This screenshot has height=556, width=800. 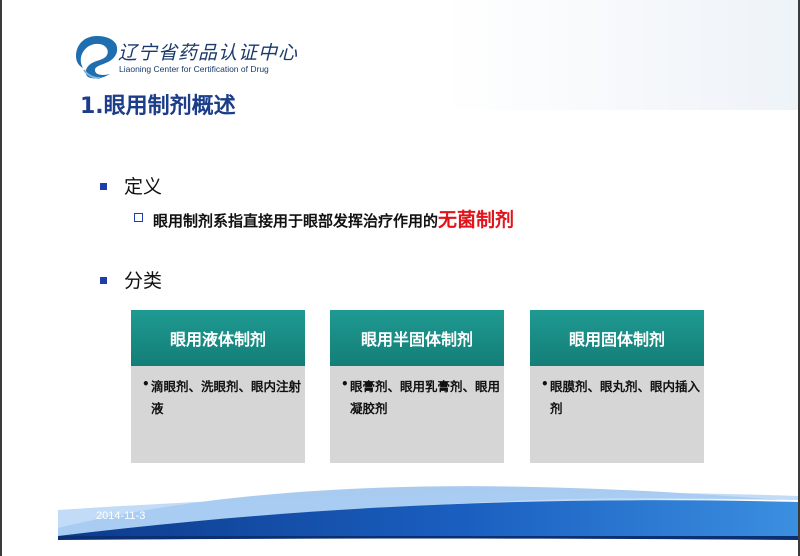 I want to click on card-items: 滴眼剂、洗眼剂、眼内注射液, so click(x=226, y=397).